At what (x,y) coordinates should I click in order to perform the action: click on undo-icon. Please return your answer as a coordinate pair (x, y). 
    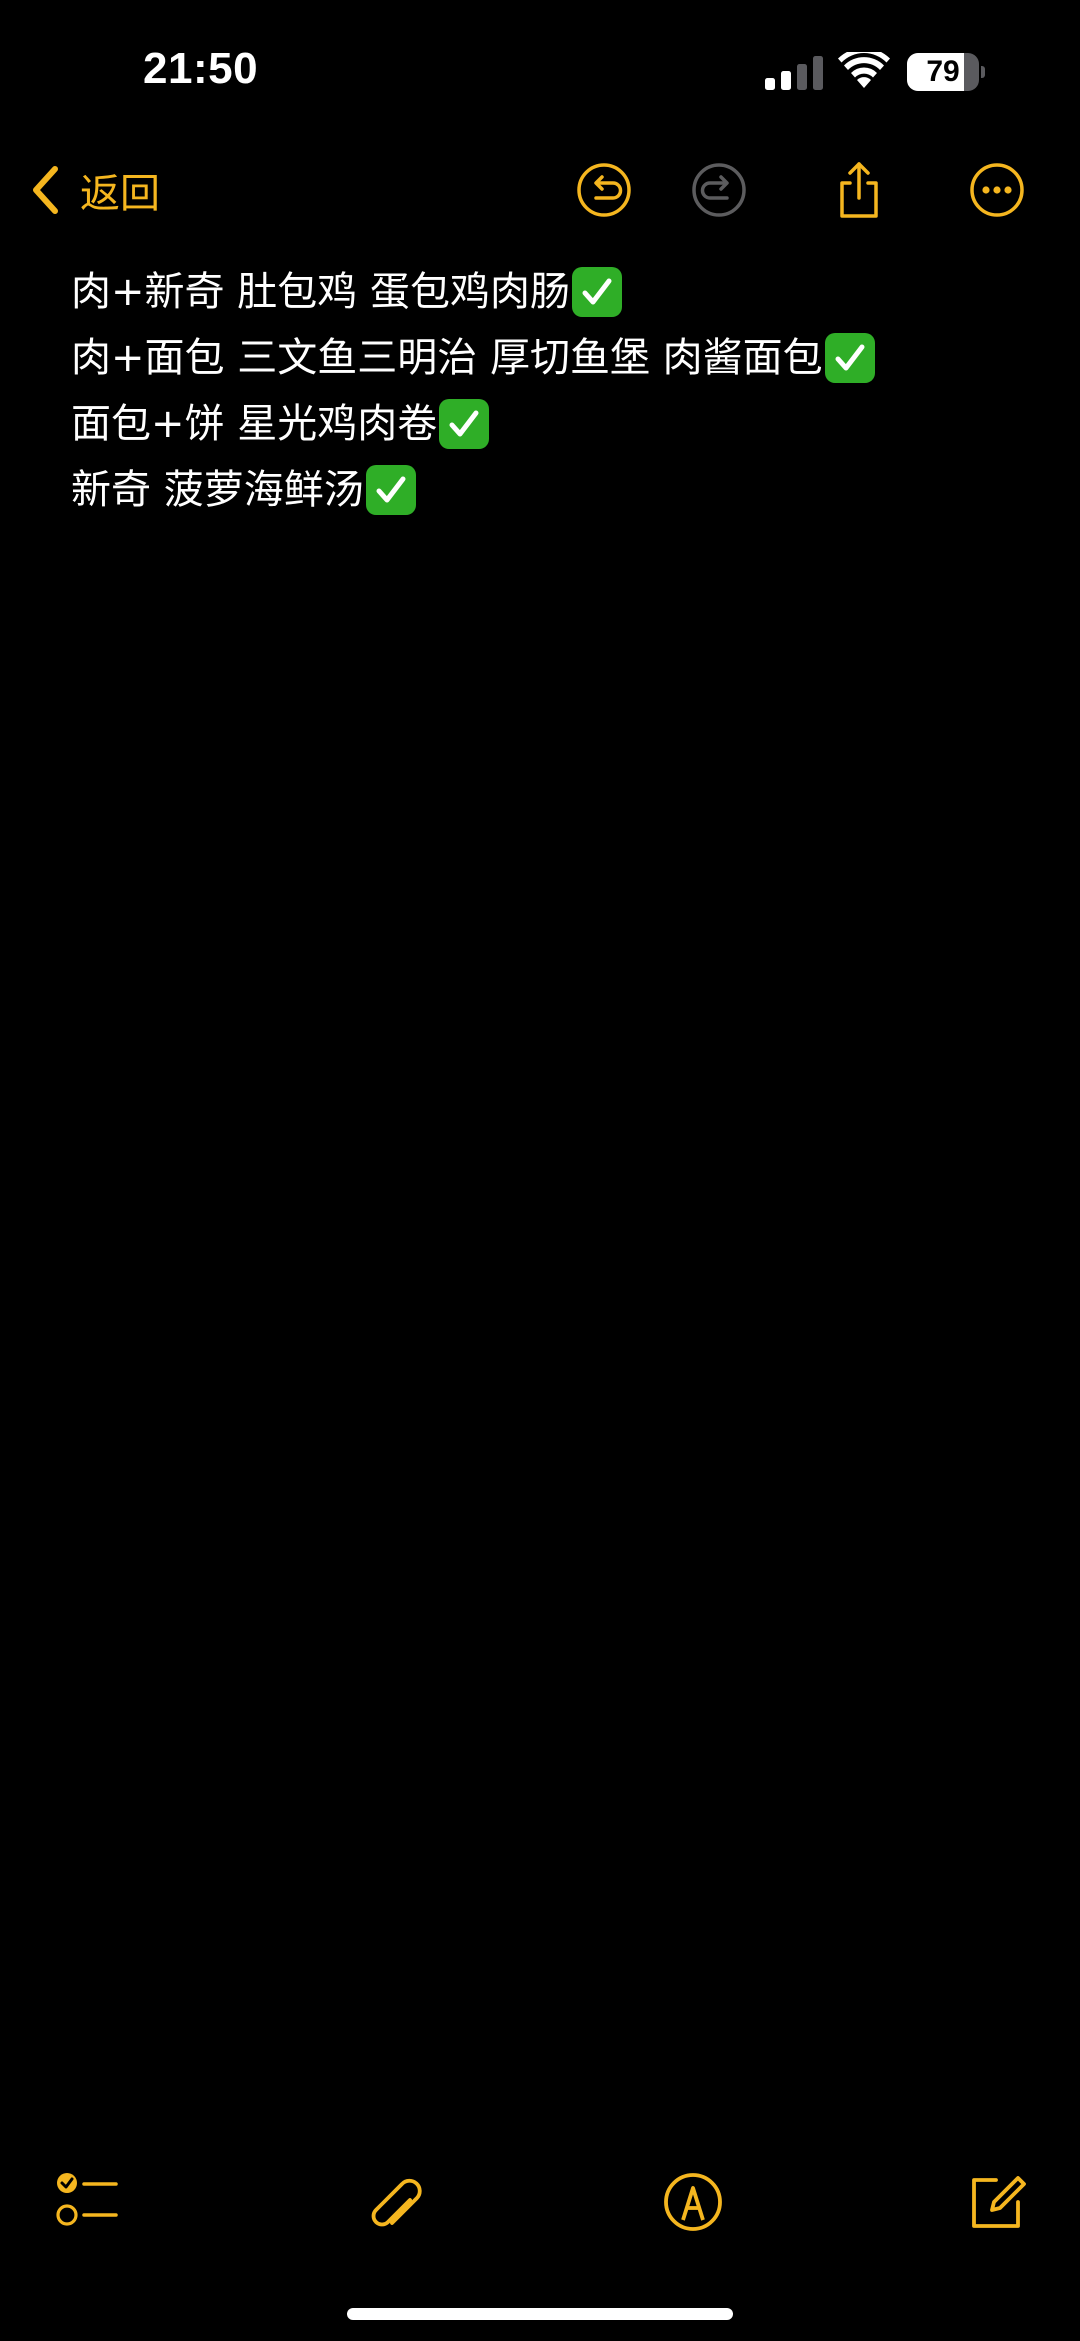
    Looking at the image, I should click on (604, 190).